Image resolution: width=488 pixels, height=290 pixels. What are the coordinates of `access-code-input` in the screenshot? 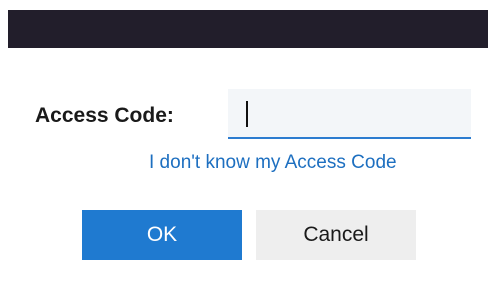 It's located at (349, 113).